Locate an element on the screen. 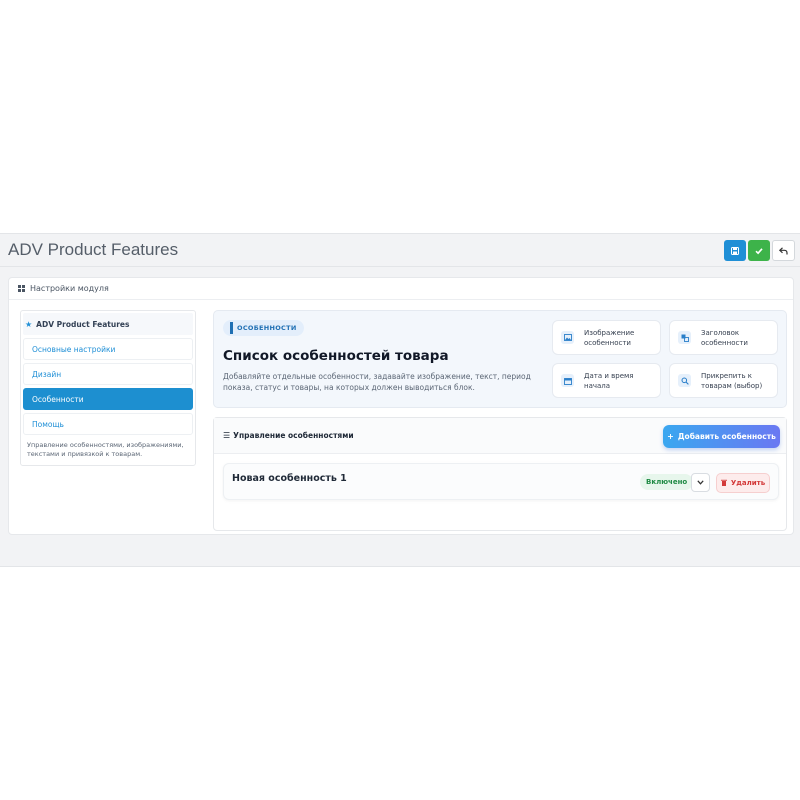 The image size is (800, 800). delete-button: Удалить is located at coordinates (743, 483).